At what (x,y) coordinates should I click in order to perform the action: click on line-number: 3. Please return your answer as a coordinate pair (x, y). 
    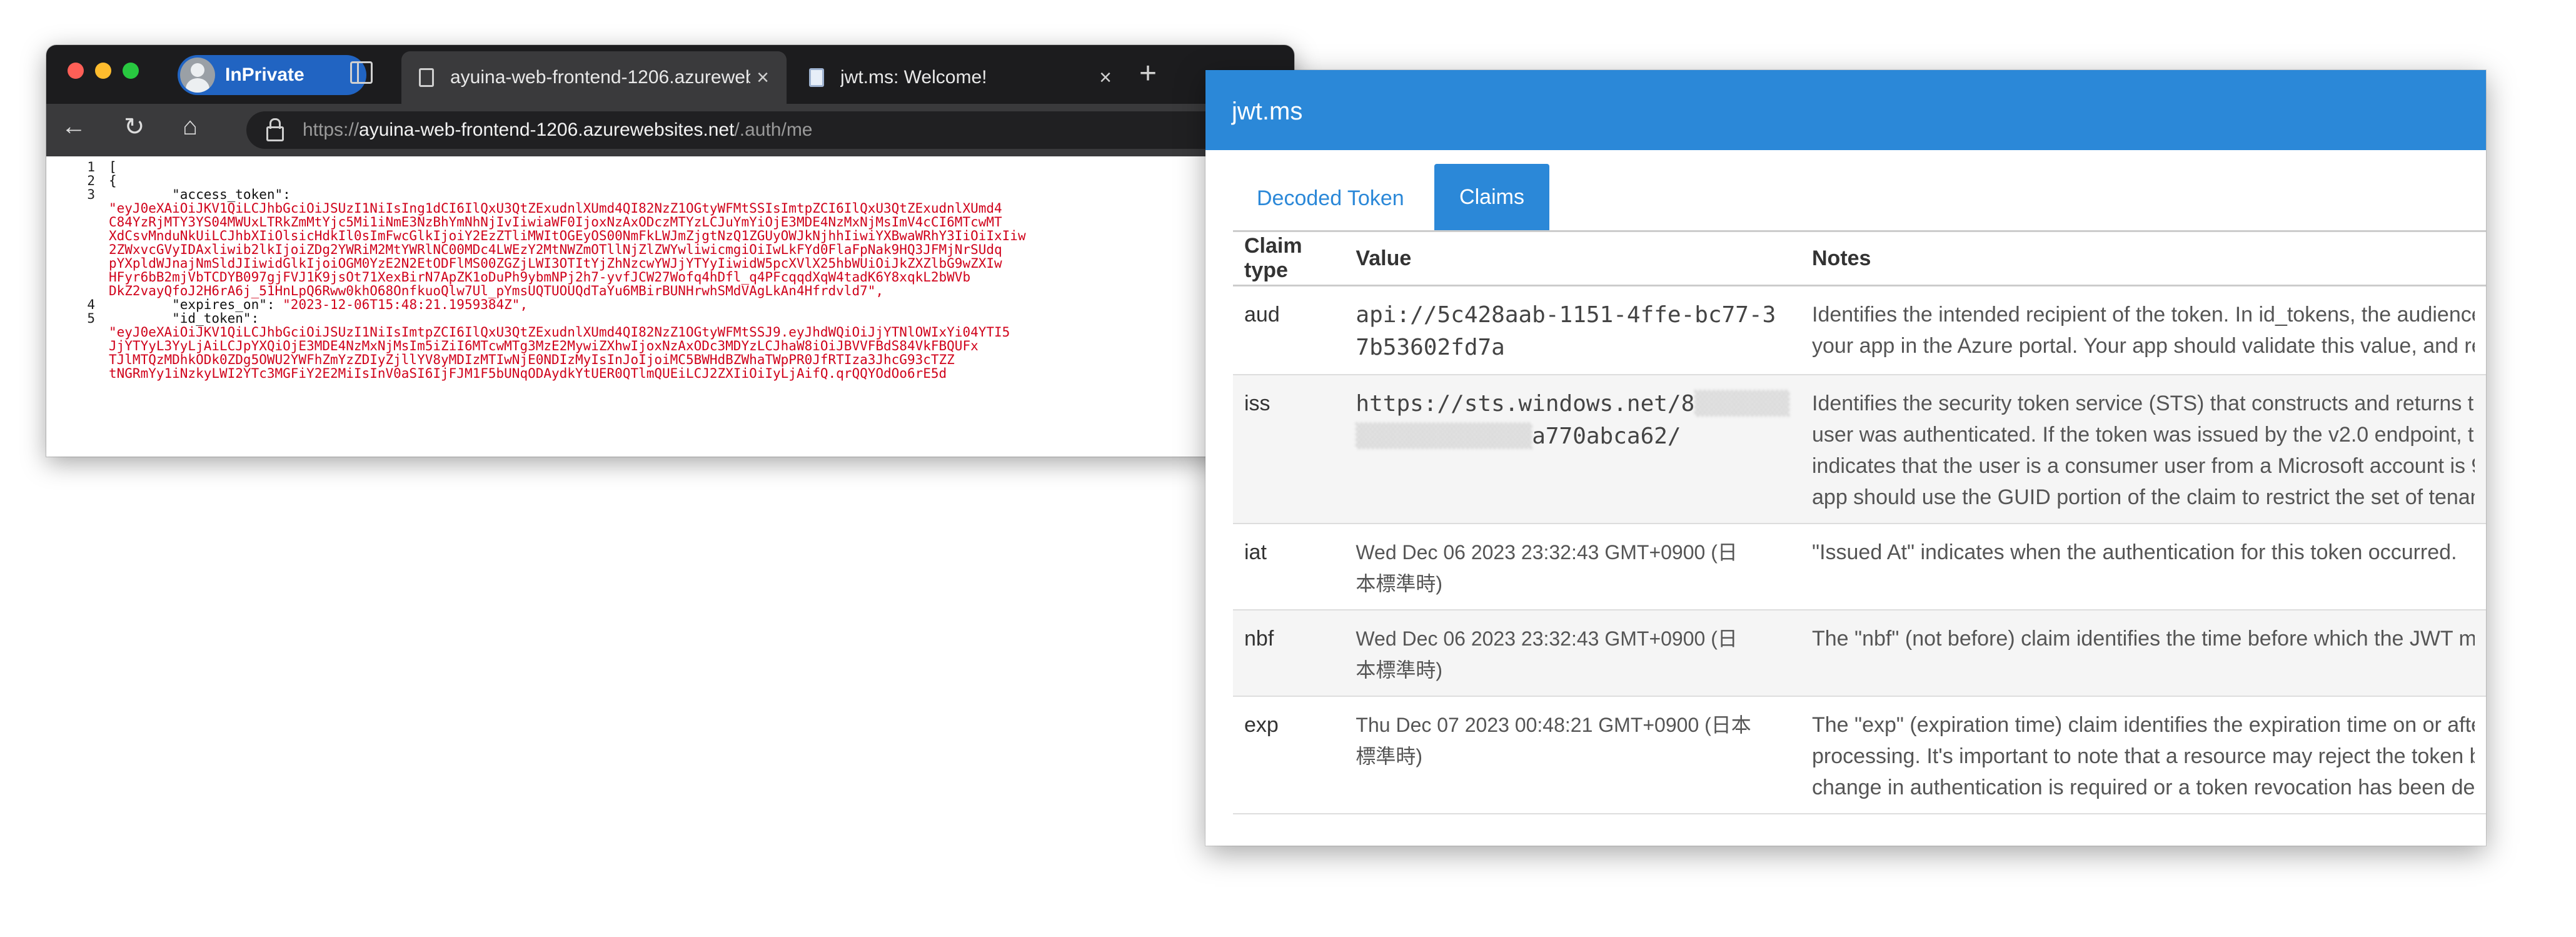
    Looking at the image, I should click on (91, 194).